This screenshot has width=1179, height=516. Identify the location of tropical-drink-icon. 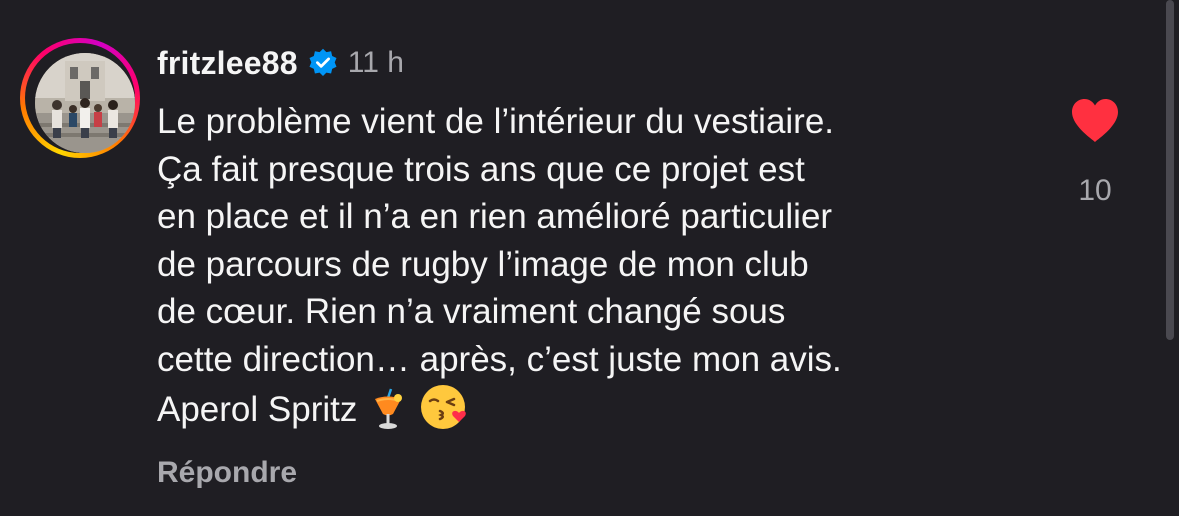
(388, 415).